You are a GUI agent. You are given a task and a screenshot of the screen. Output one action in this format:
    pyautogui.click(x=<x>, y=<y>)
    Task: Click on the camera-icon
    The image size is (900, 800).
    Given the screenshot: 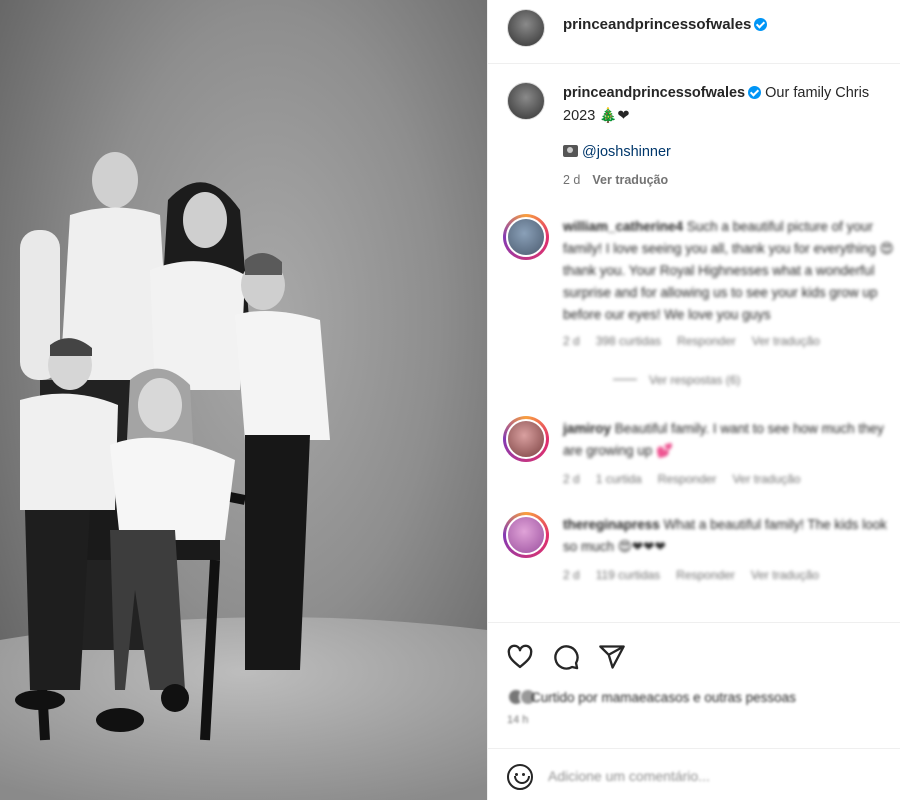 What is the action you would take?
    pyautogui.click(x=570, y=151)
    